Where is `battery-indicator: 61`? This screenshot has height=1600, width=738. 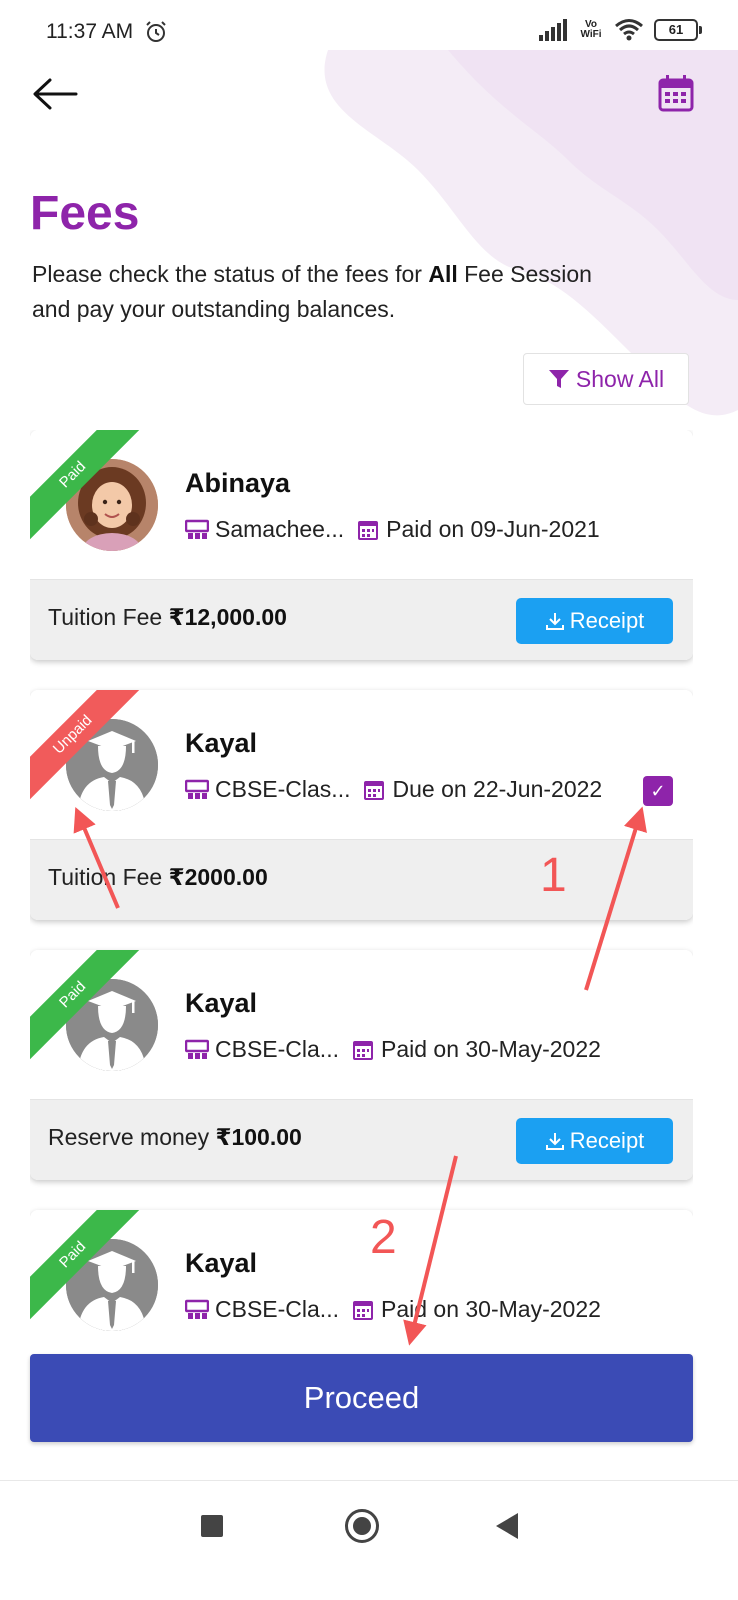
battery-indicator: 61 is located at coordinates (678, 30).